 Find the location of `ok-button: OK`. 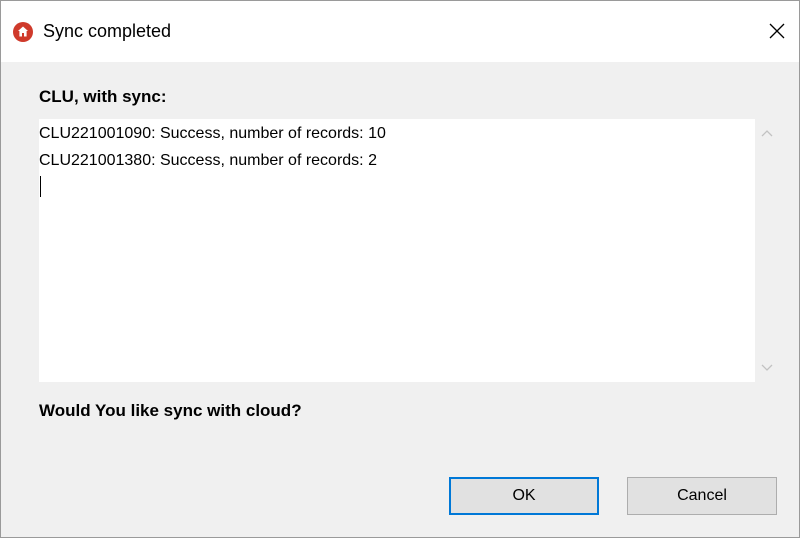

ok-button: OK is located at coordinates (524, 496).